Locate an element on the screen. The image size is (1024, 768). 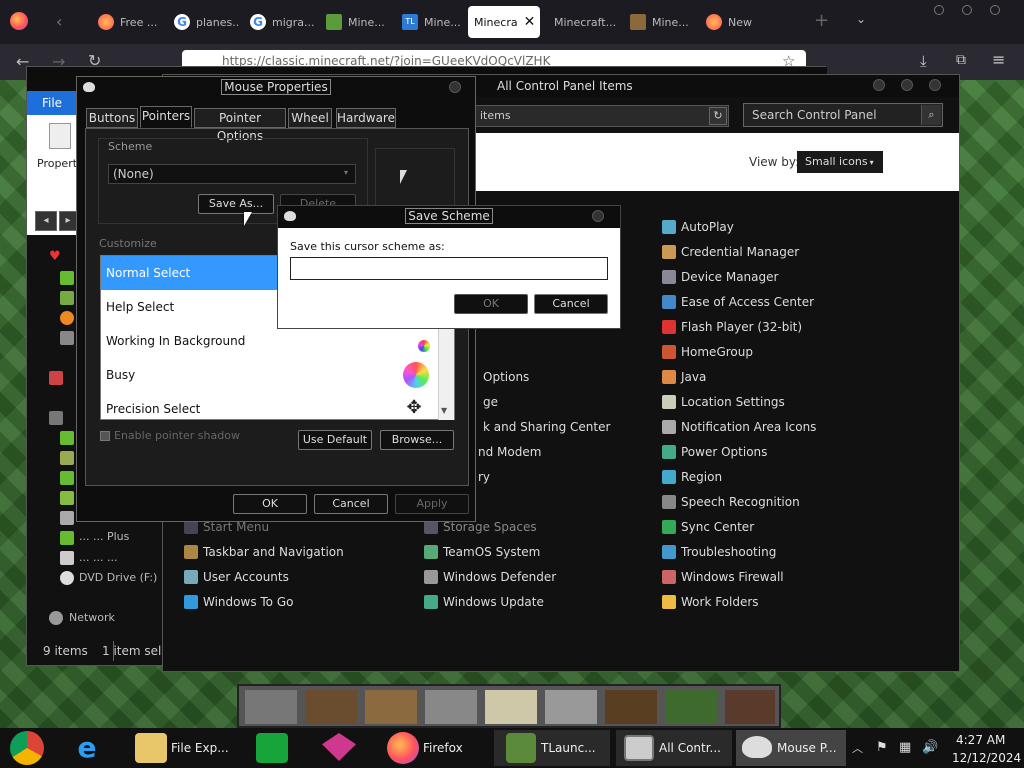
cp-item-partial: k and Sharing Center is located at coordinates (546, 427).